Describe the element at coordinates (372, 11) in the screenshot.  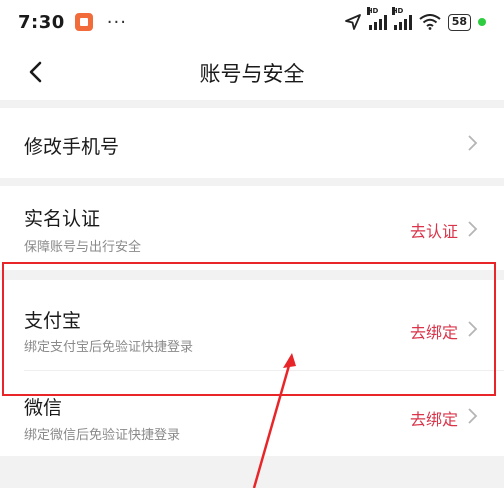
I see `hd-label: HD` at that location.